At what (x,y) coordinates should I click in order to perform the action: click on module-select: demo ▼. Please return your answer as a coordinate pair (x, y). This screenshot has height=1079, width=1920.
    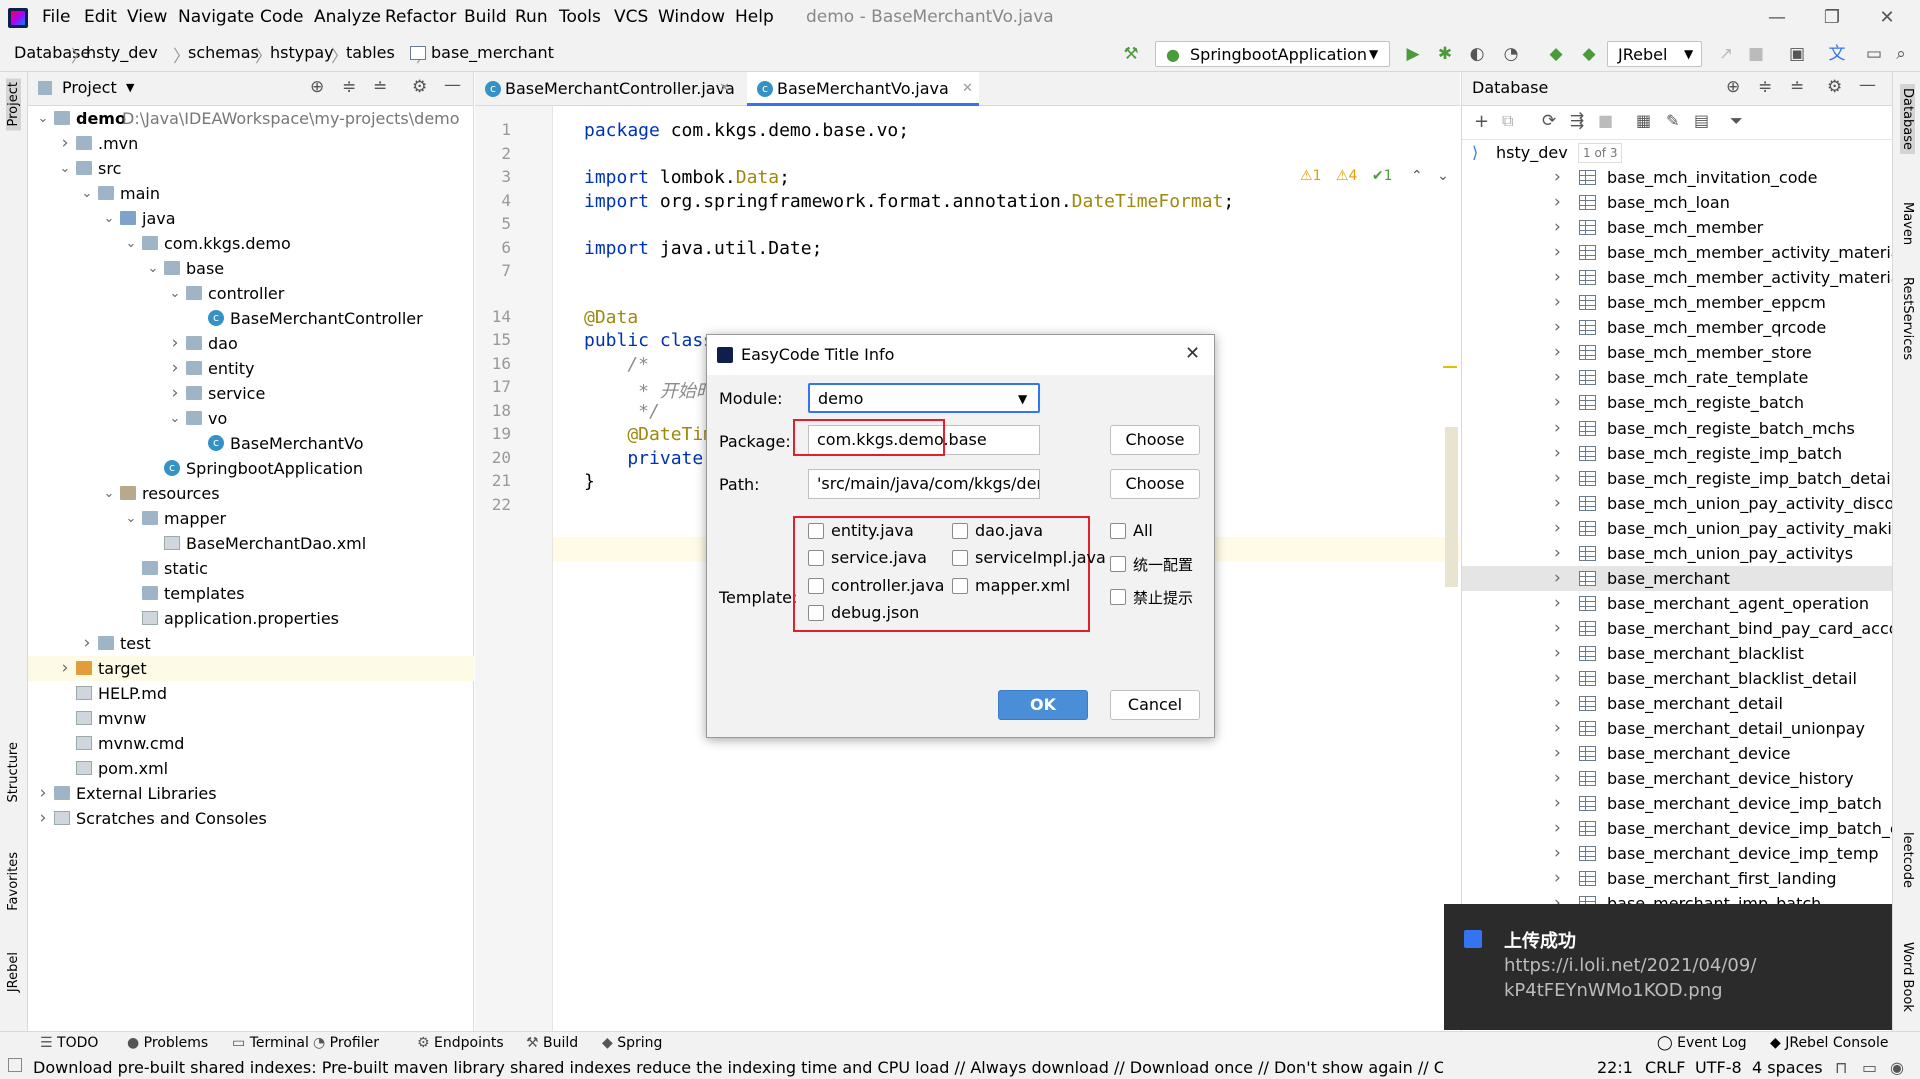
    Looking at the image, I should click on (924, 398).